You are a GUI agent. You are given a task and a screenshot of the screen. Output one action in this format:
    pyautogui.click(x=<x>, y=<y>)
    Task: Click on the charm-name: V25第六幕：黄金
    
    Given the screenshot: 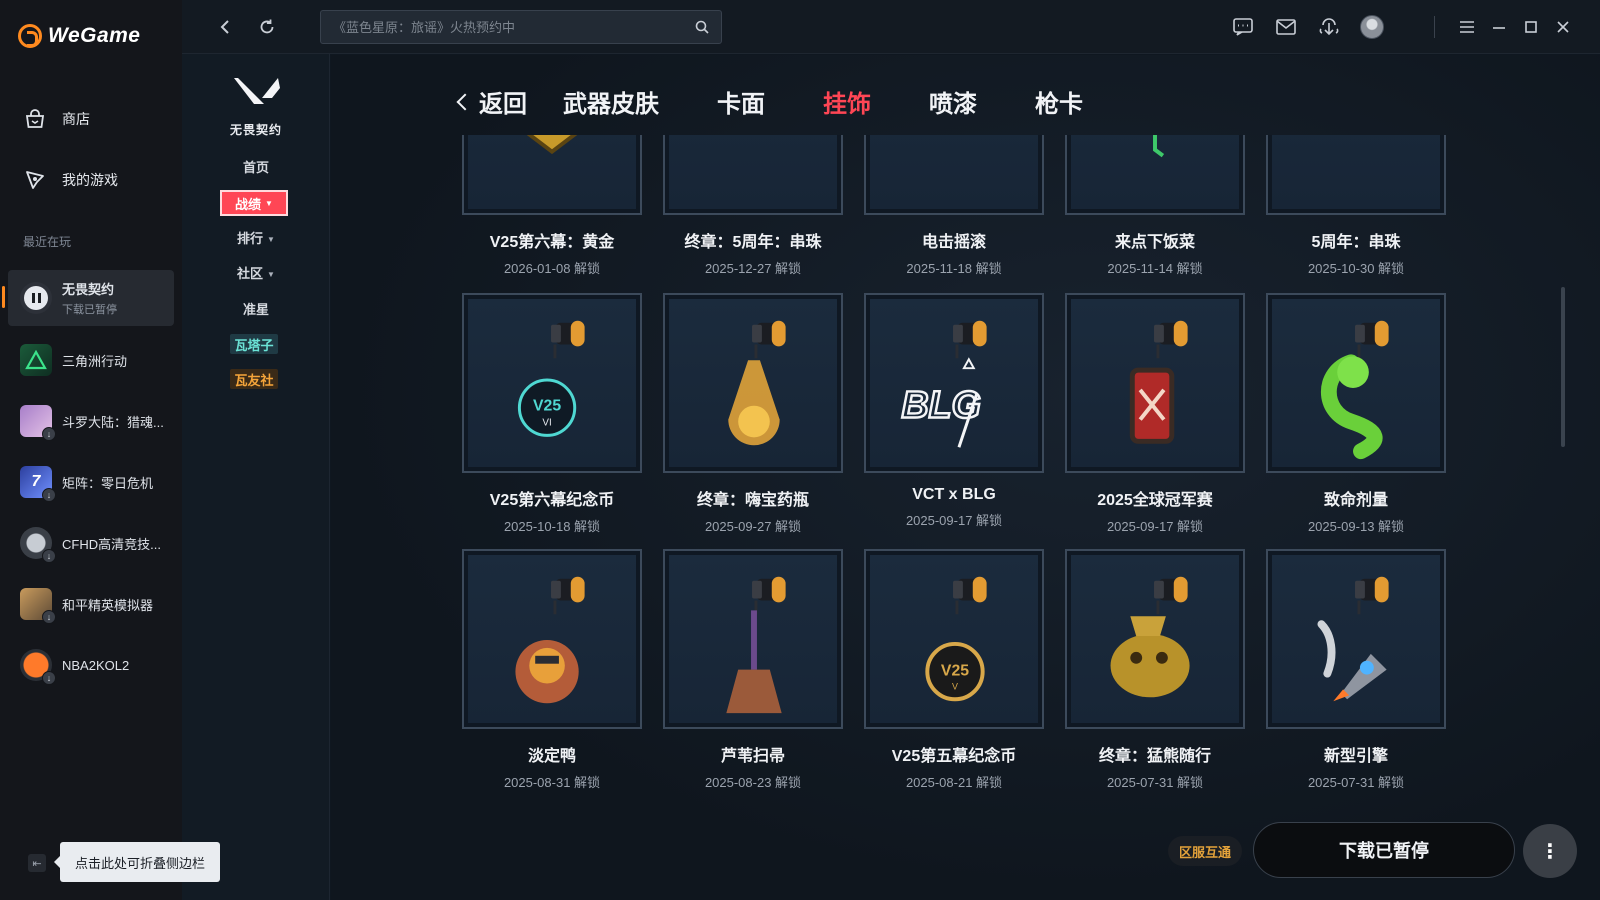 What is the action you would take?
    pyautogui.click(x=552, y=242)
    